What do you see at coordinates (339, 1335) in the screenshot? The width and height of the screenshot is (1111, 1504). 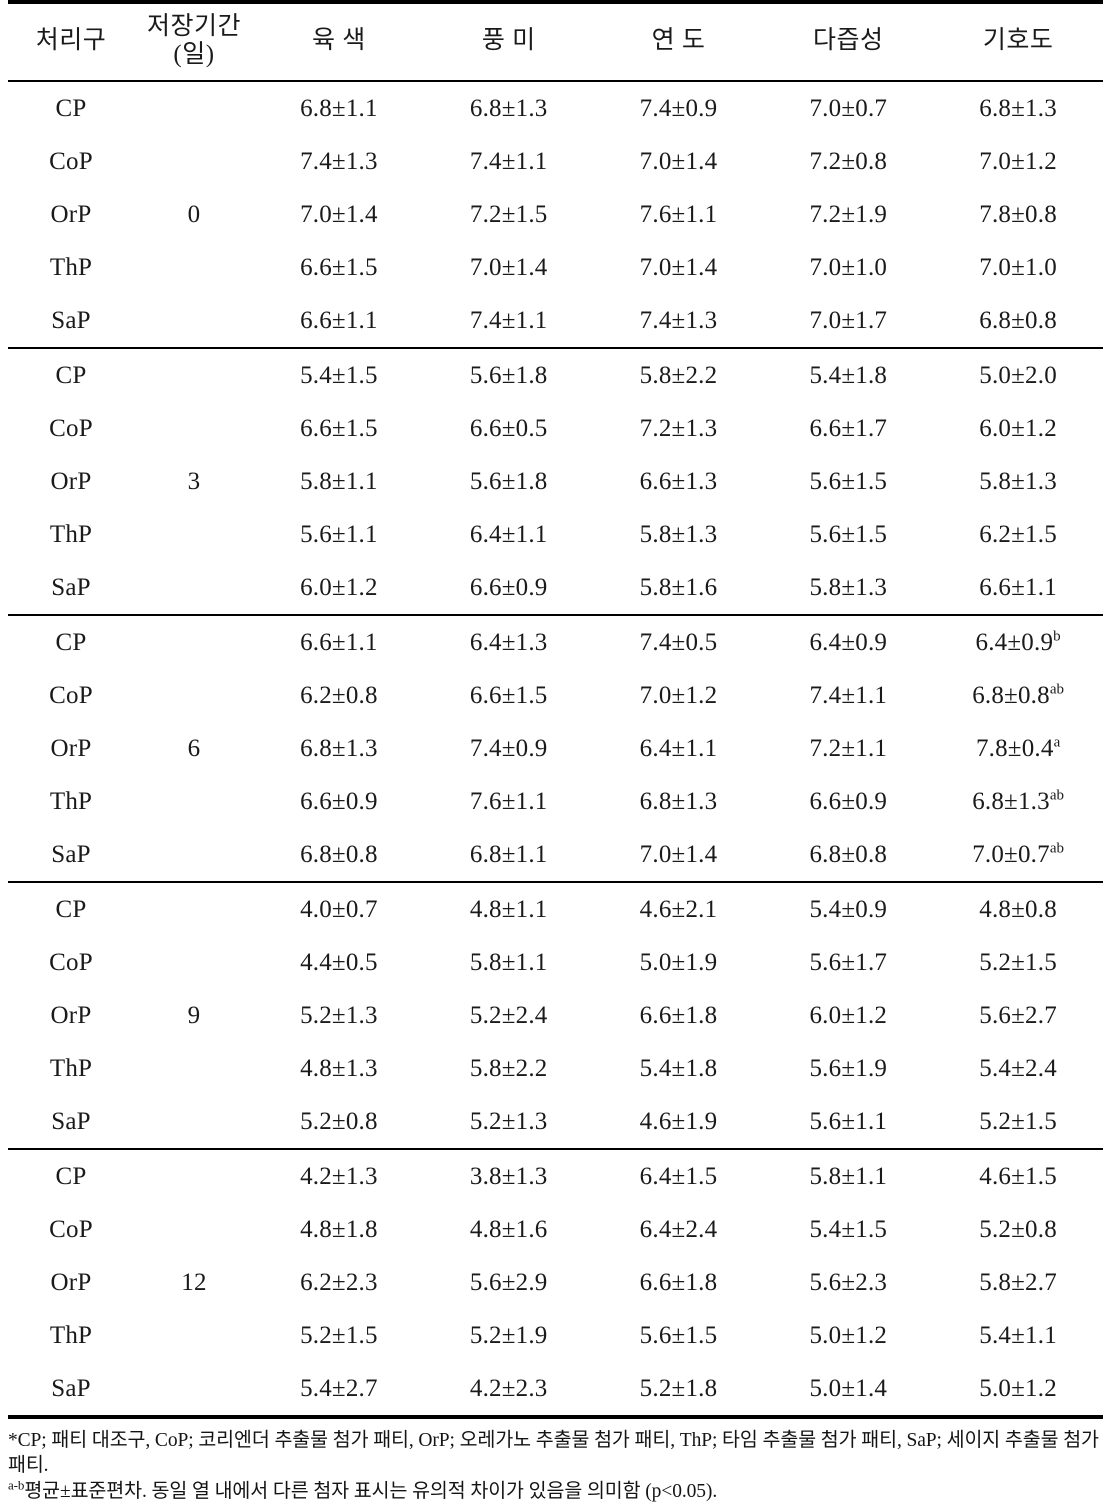 I see `cell-meat-color: 5.2±1.5` at bounding box center [339, 1335].